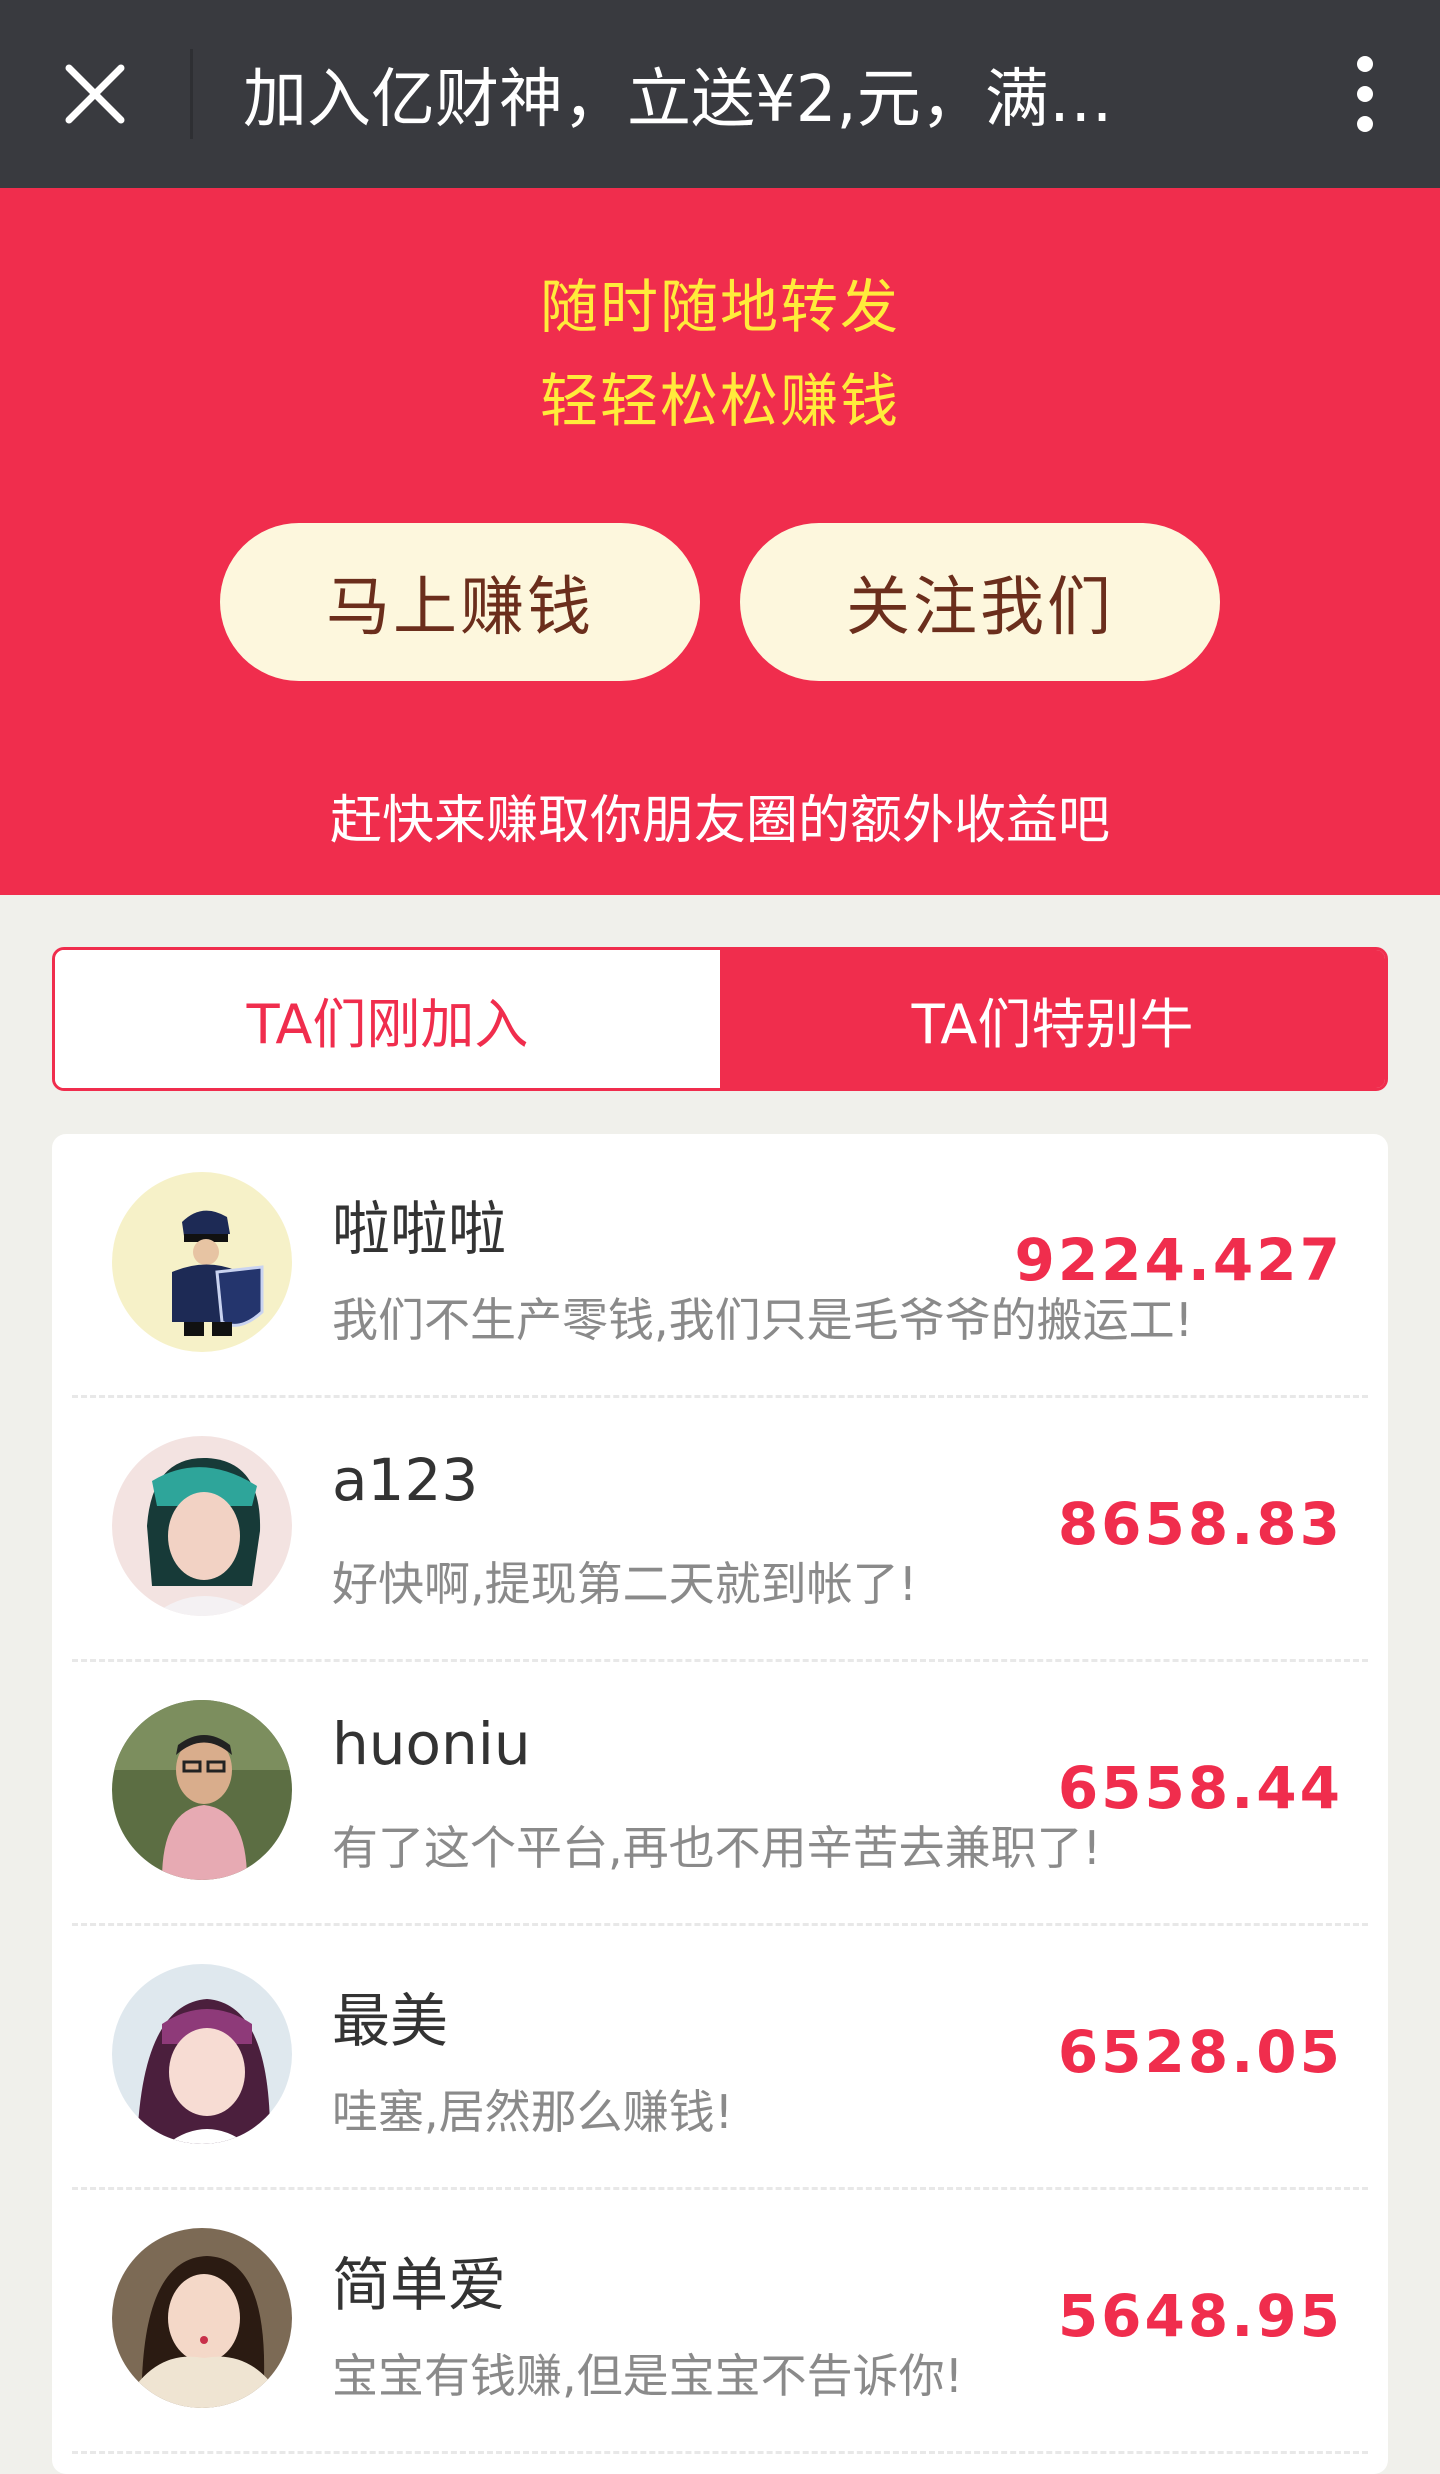 The width and height of the screenshot is (1440, 2474). I want to click on follow-us-button: 关注我们, so click(980, 602).